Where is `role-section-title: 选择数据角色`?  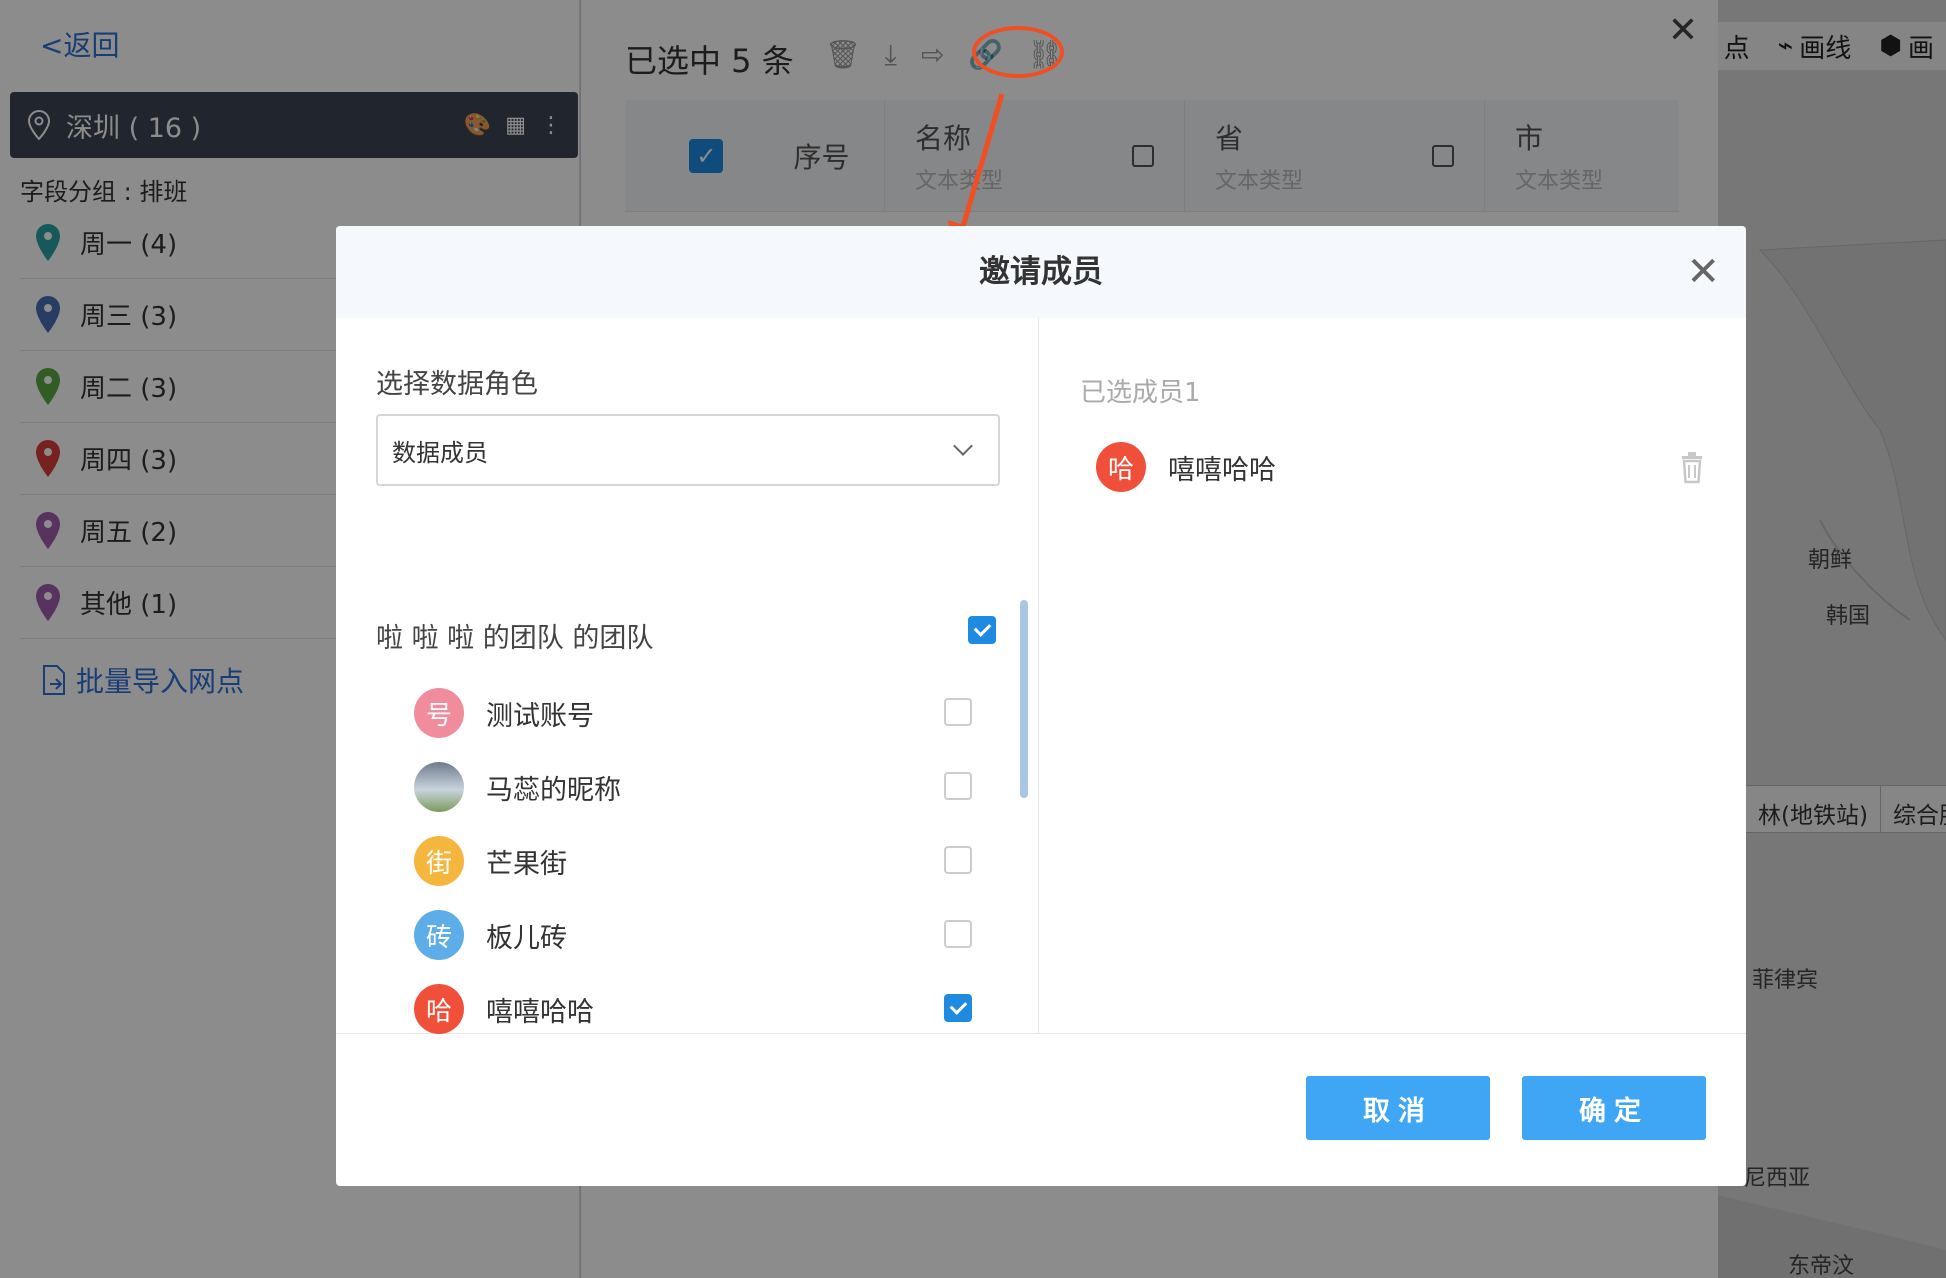 role-section-title: 选择数据角色 is located at coordinates (457, 384).